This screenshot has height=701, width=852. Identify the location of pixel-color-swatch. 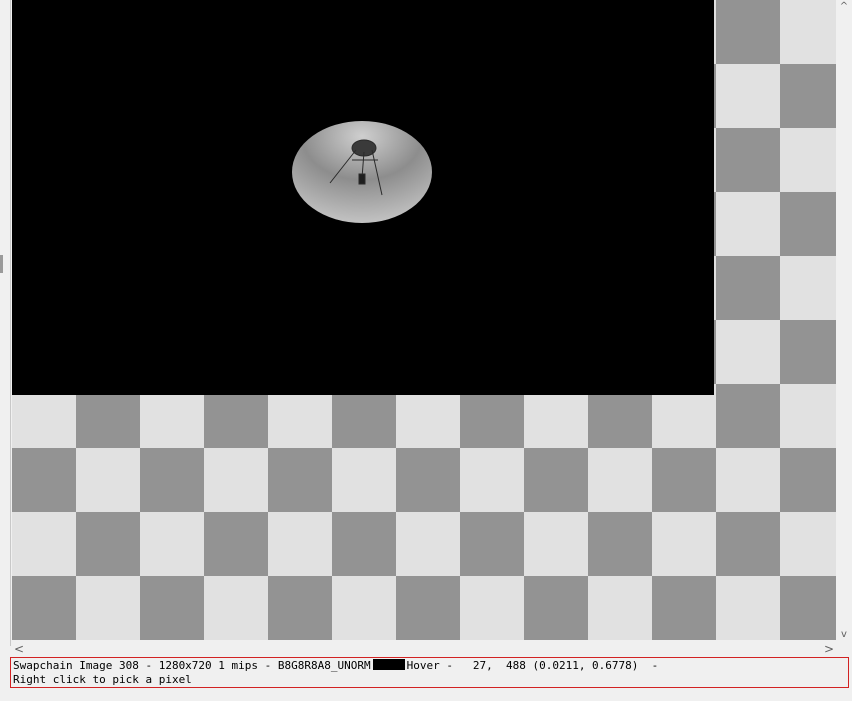
(388, 664).